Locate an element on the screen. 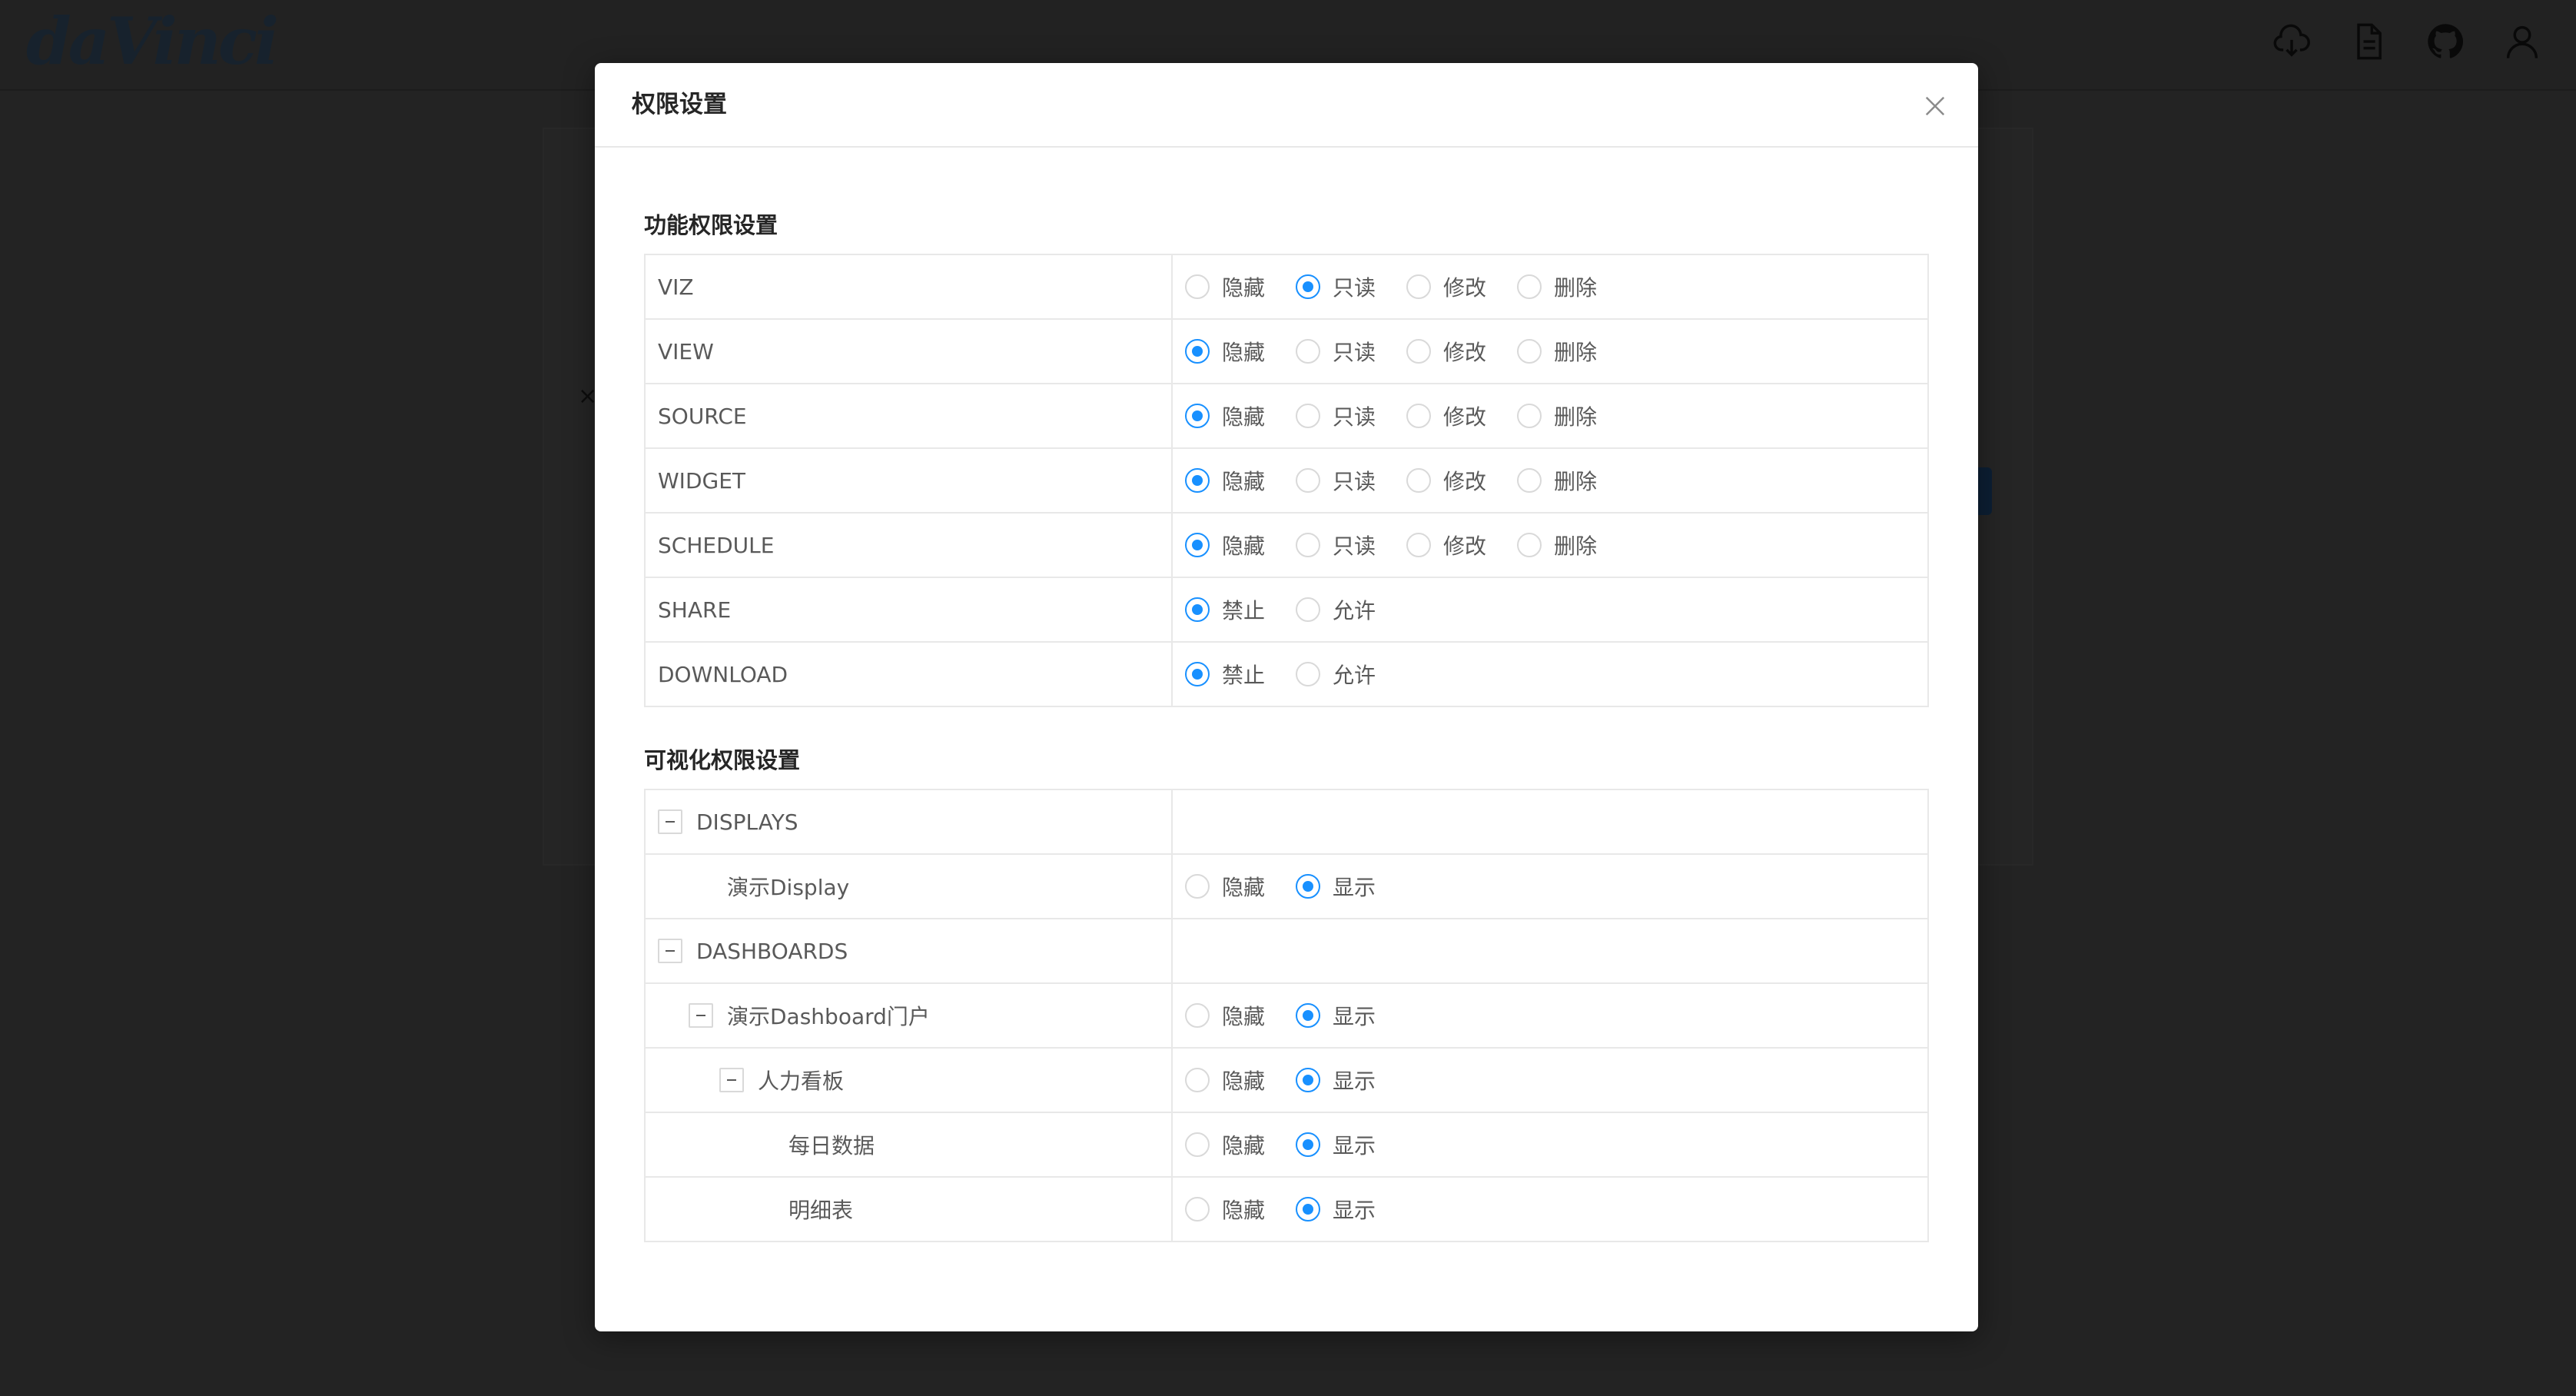 Image resolution: width=2576 pixels, height=1396 pixels. permission-name: SCHEDULE is located at coordinates (909, 545).